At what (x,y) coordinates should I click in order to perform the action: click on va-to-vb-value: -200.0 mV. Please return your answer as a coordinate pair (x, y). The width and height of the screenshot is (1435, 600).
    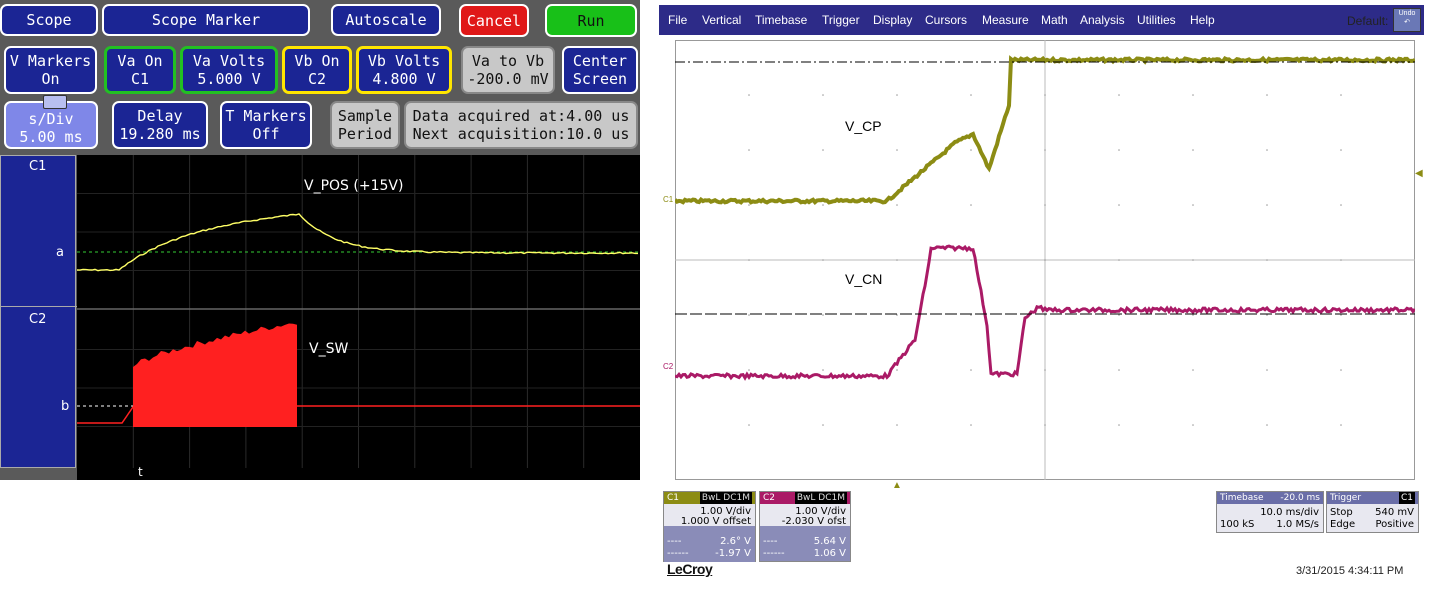
    Looking at the image, I should click on (508, 79).